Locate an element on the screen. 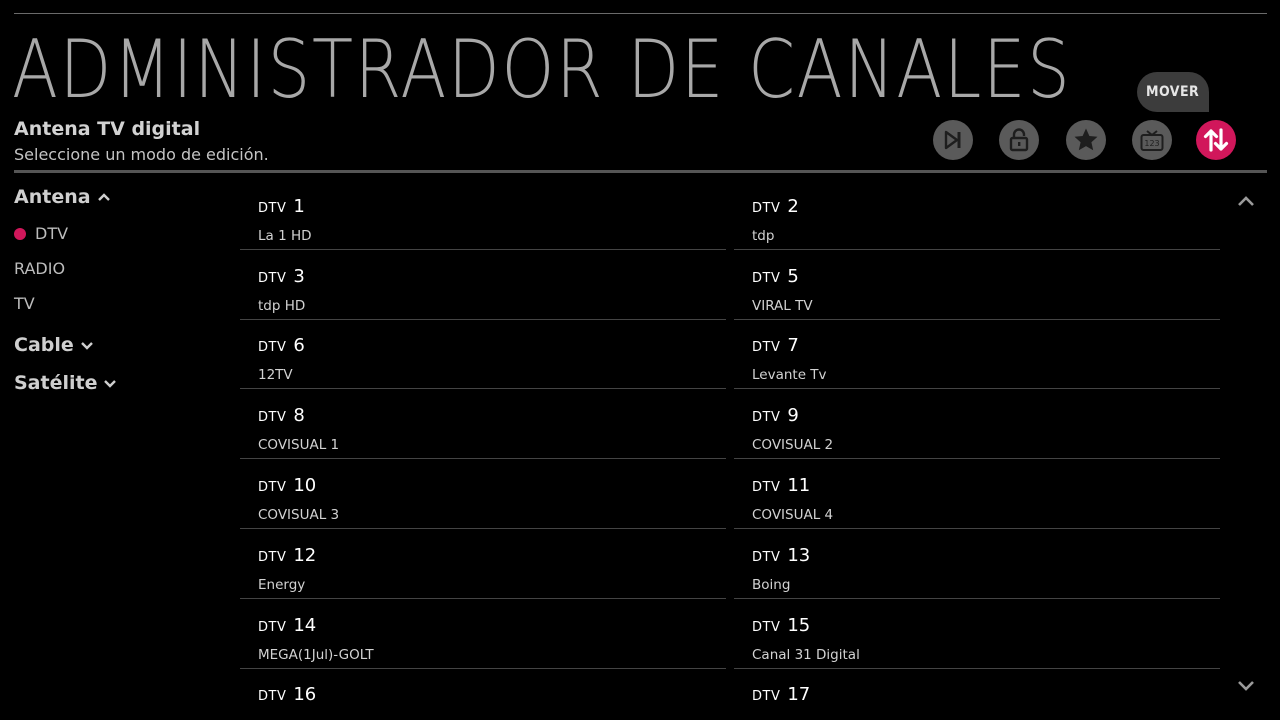  sidebar-group-satelite: Satélite is located at coordinates (65, 383).